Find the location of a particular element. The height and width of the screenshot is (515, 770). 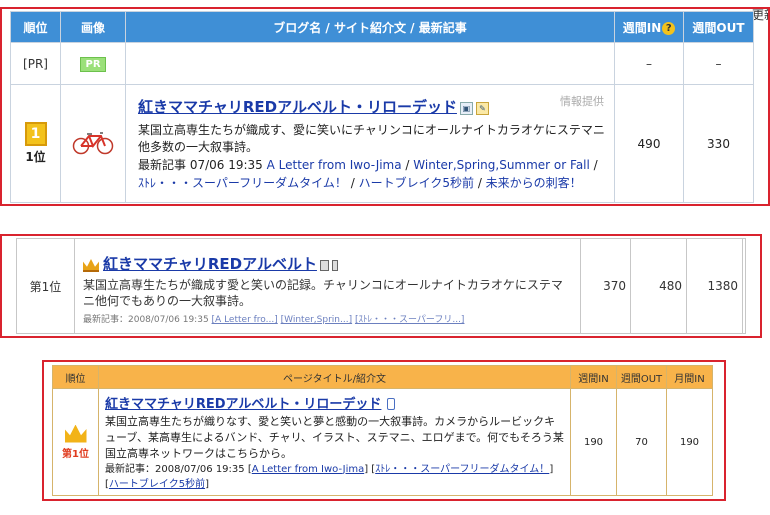

weekly-in-value: 190 is located at coordinates (593, 442).